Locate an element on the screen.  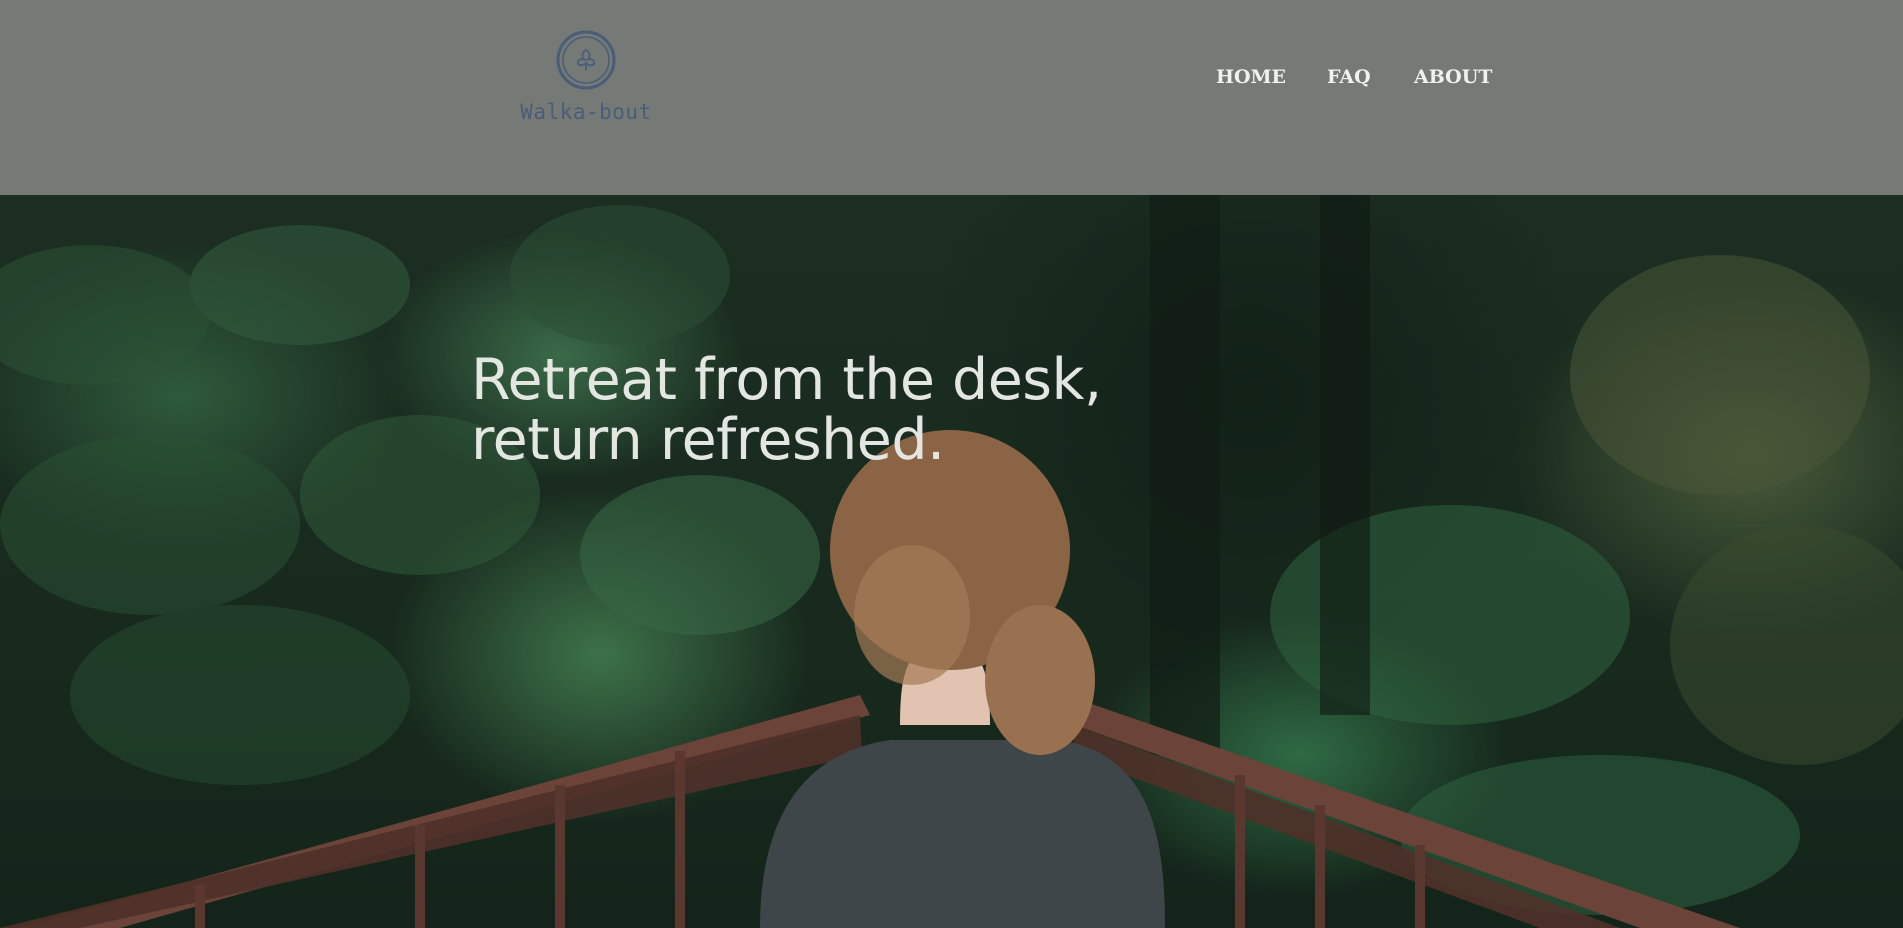
hero-headline: Retreat from the desk, return refreshed. is located at coordinates (831, 410).